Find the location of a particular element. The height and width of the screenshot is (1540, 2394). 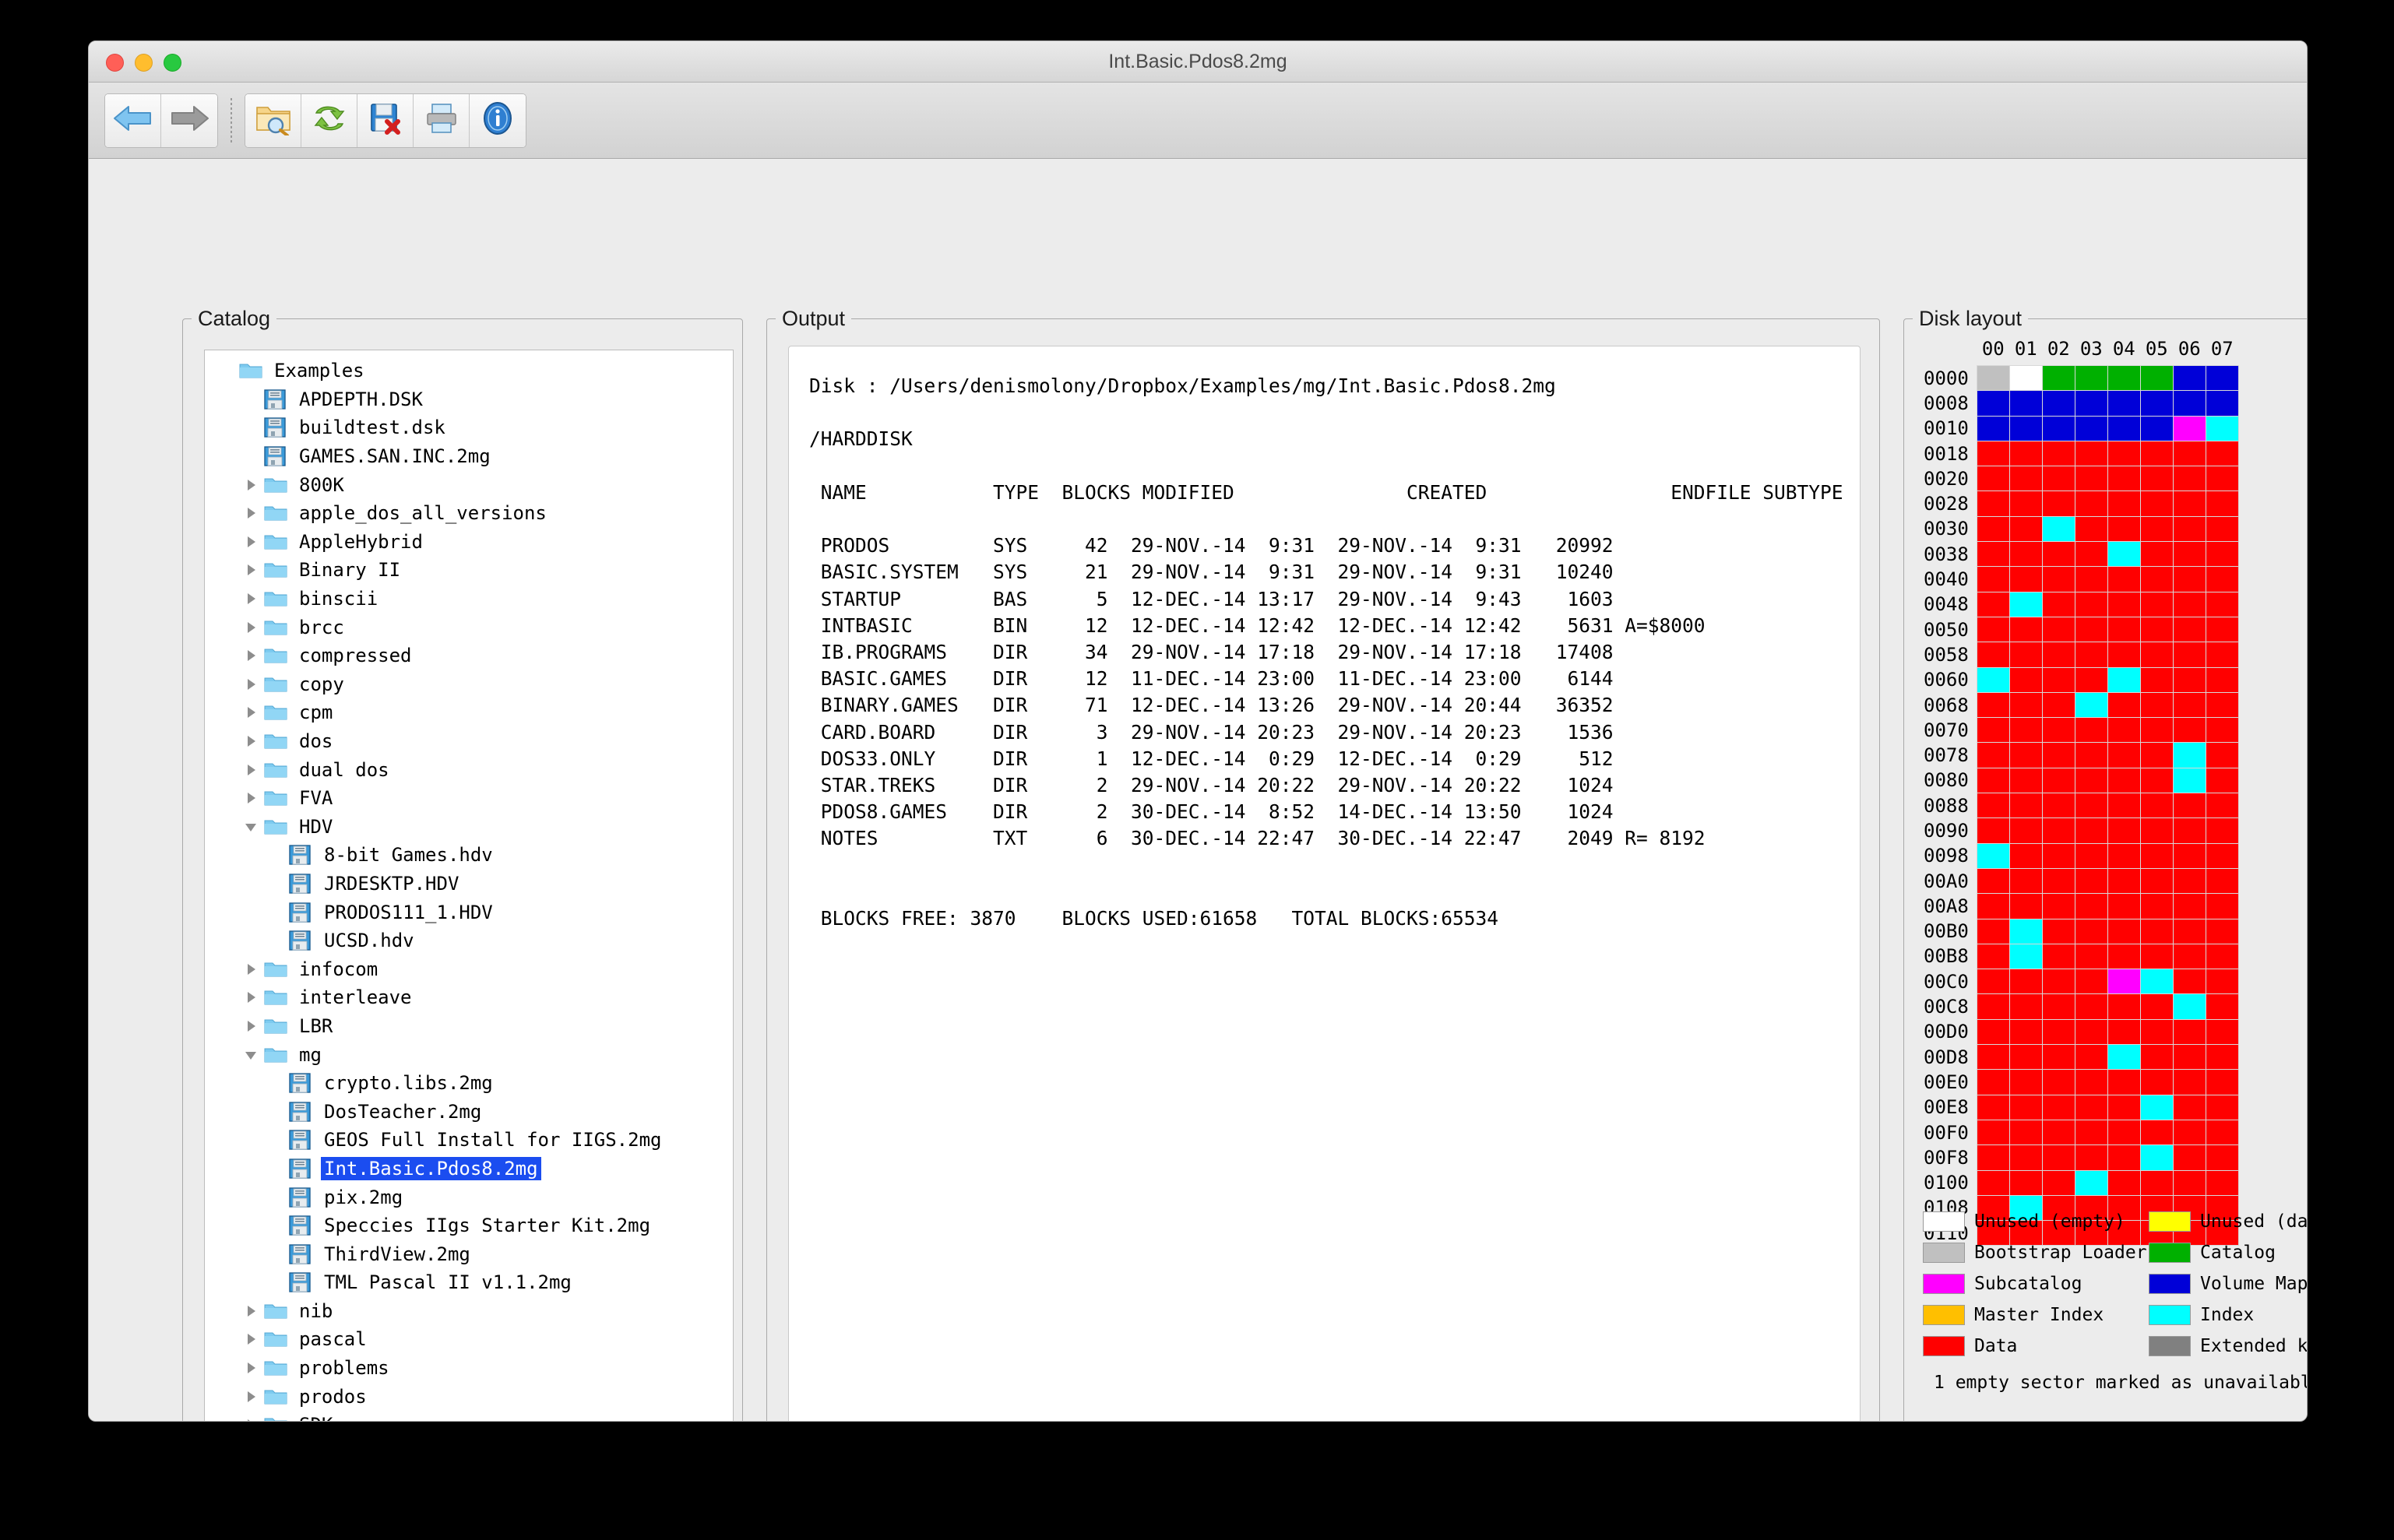

tree-item: buildtest.dsk is located at coordinates (473, 427).